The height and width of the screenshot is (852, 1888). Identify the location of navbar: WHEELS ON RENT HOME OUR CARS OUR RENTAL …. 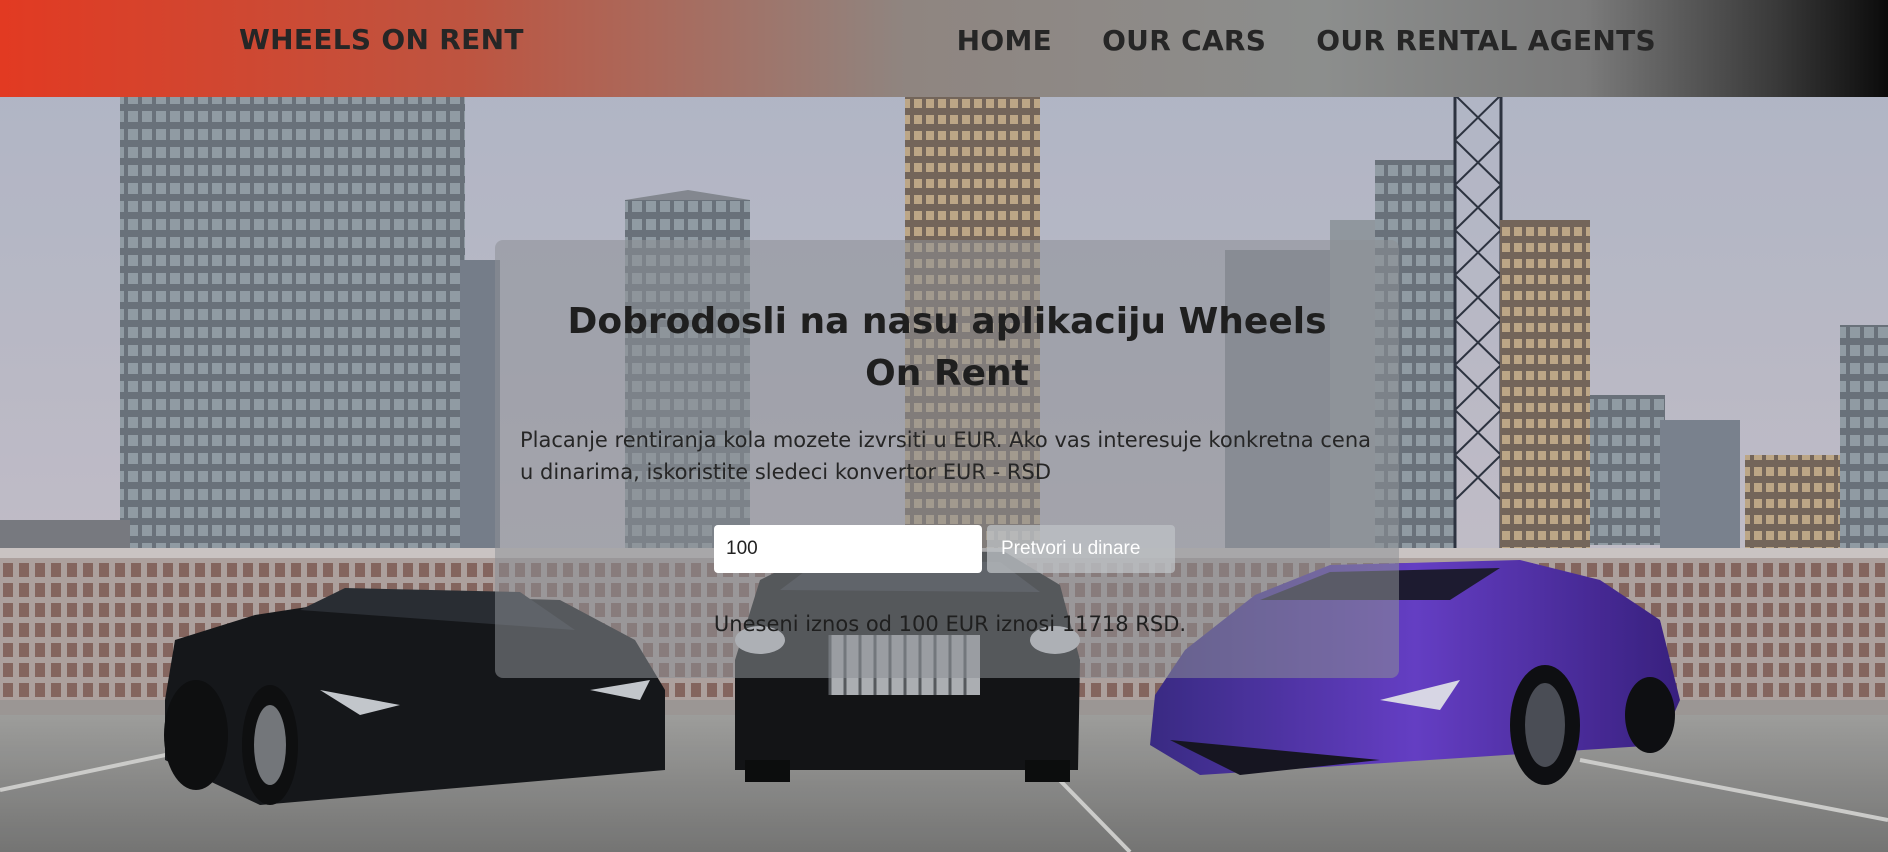
(944, 48).